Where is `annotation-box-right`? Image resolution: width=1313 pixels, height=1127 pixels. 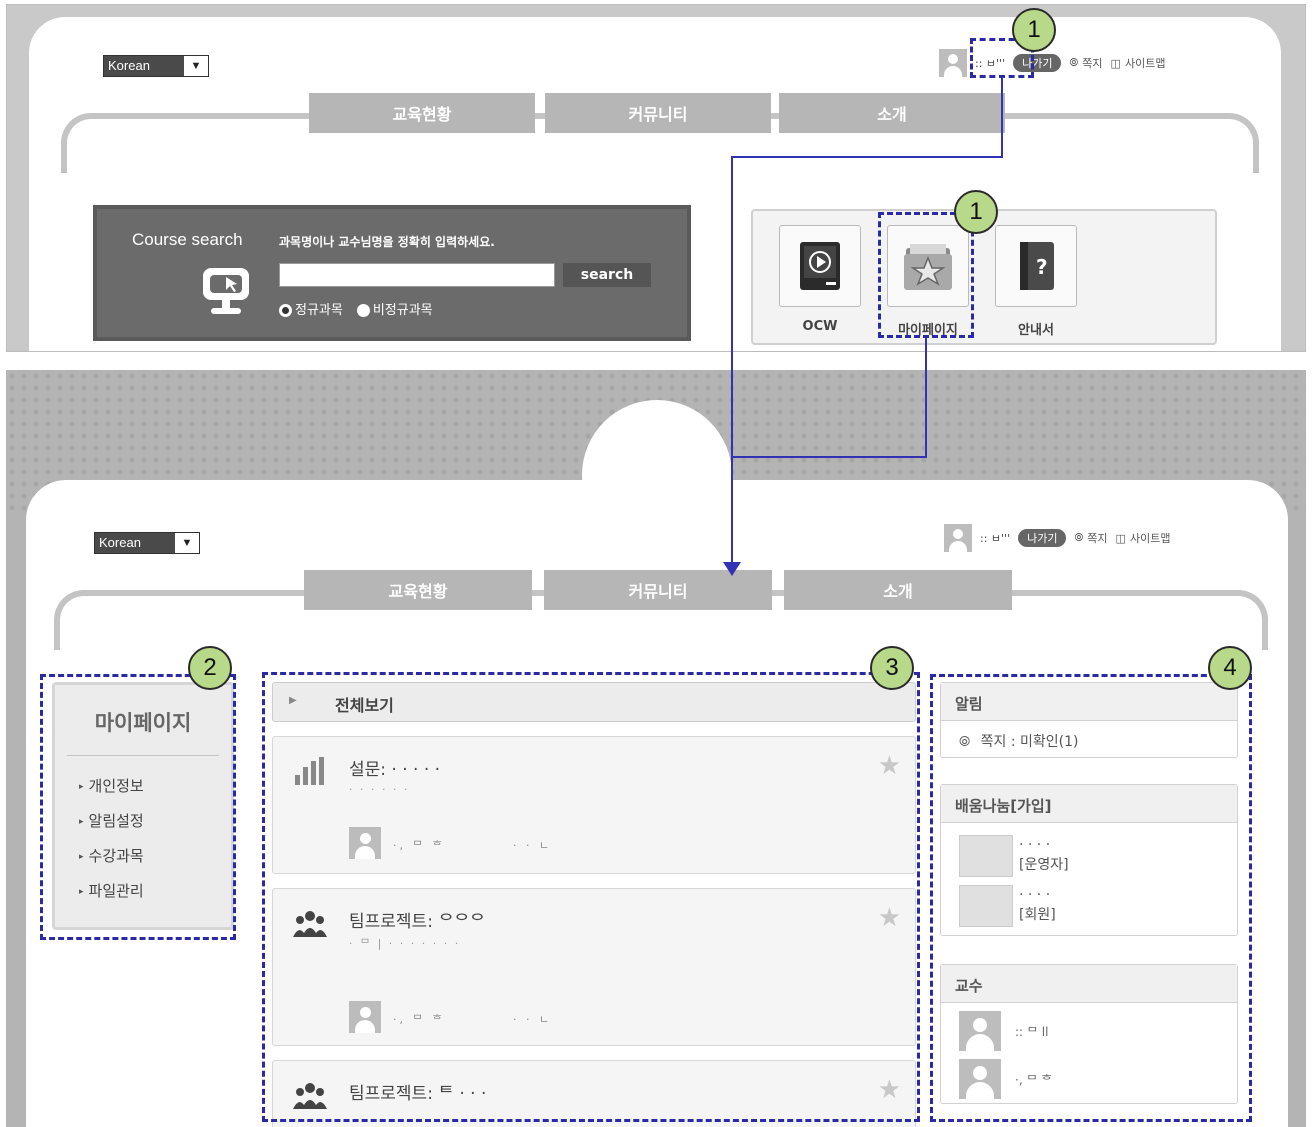 annotation-box-right is located at coordinates (1091, 898).